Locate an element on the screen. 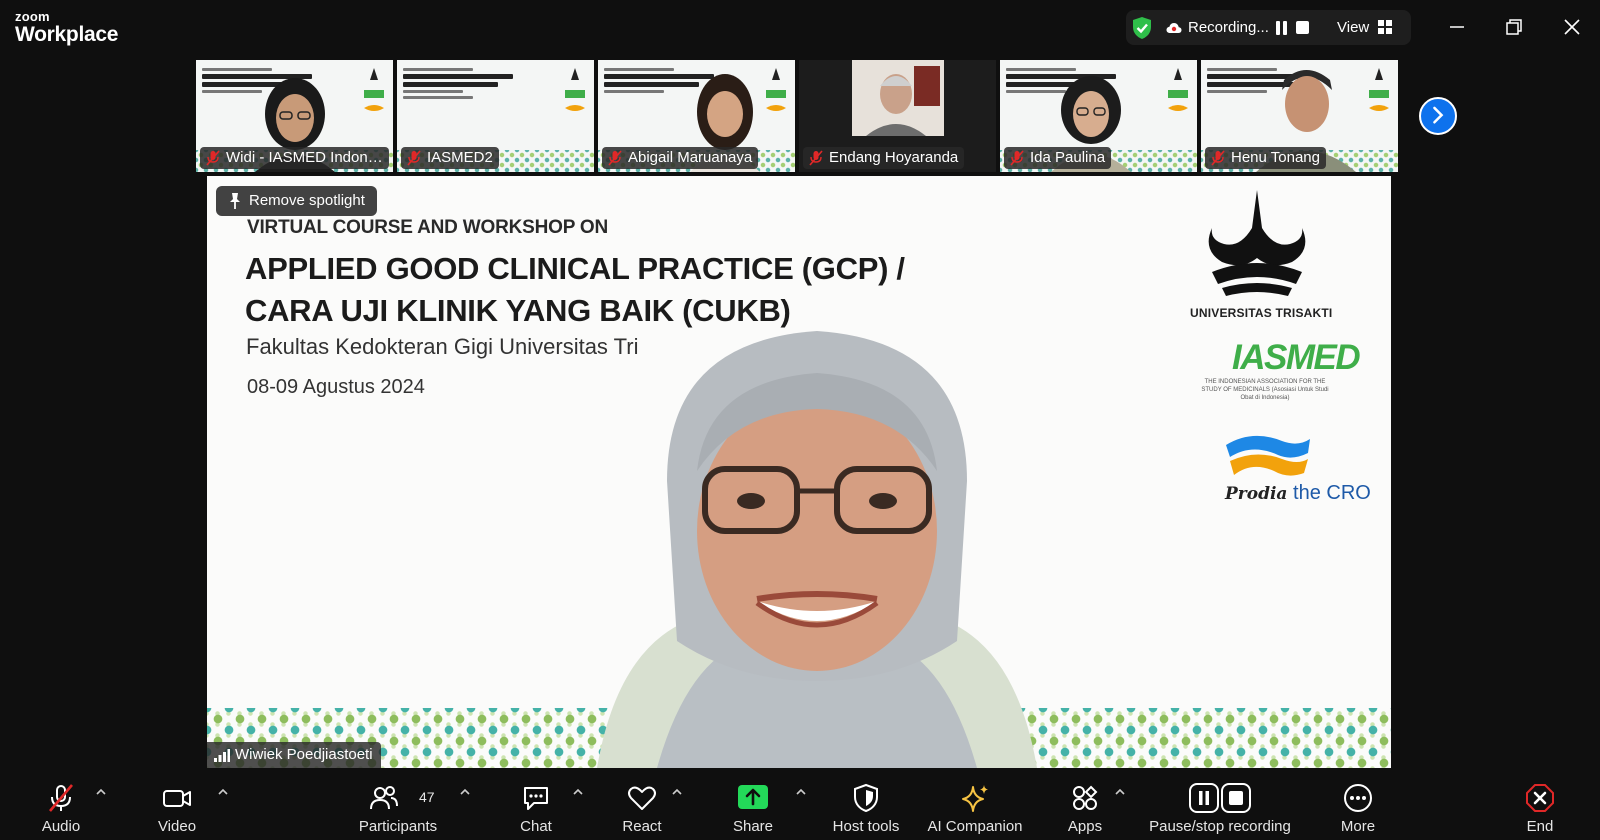 This screenshot has height=840, width=1600. pause-stop-recording-button: Pause/stop recording is located at coordinates (1220, 805).